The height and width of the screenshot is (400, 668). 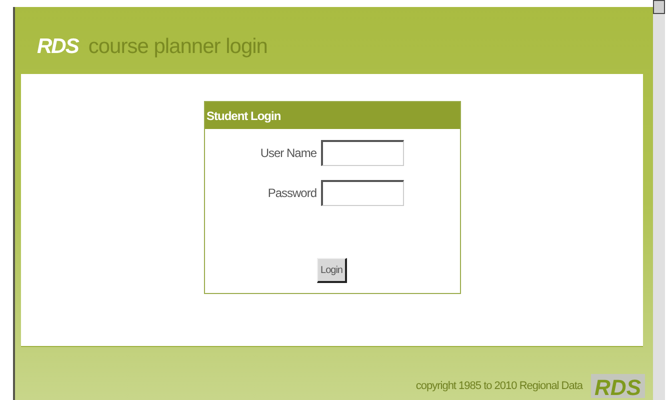 What do you see at coordinates (288, 153) in the screenshot?
I see `field-label: User Name` at bounding box center [288, 153].